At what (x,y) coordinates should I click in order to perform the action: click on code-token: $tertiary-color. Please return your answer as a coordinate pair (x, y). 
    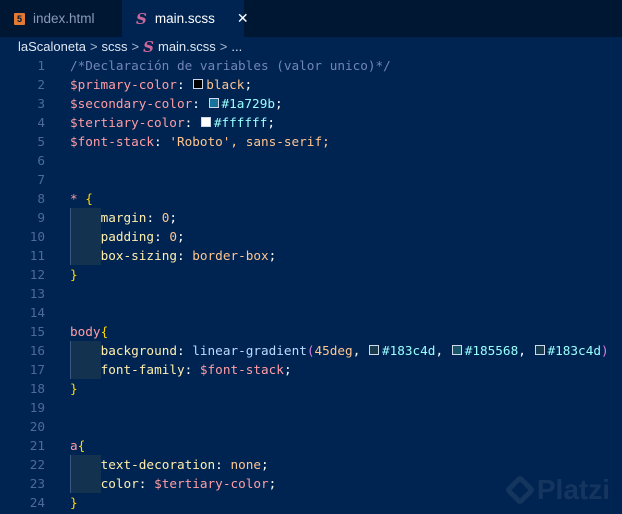
    Looking at the image, I should click on (127, 122).